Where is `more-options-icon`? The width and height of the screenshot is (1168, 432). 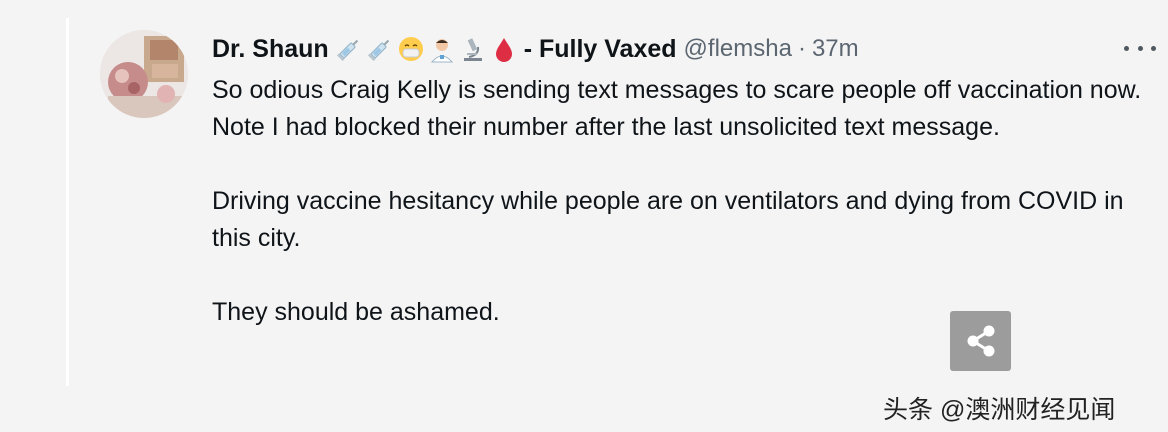
more-options-icon is located at coordinates (1140, 48).